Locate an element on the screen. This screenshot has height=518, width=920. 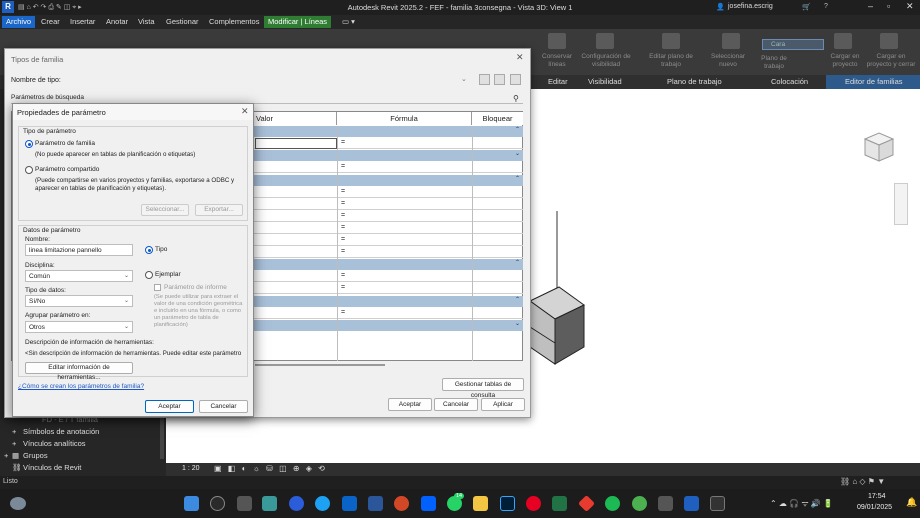
apply-button: Aplicar is located at coordinates (503, 404).